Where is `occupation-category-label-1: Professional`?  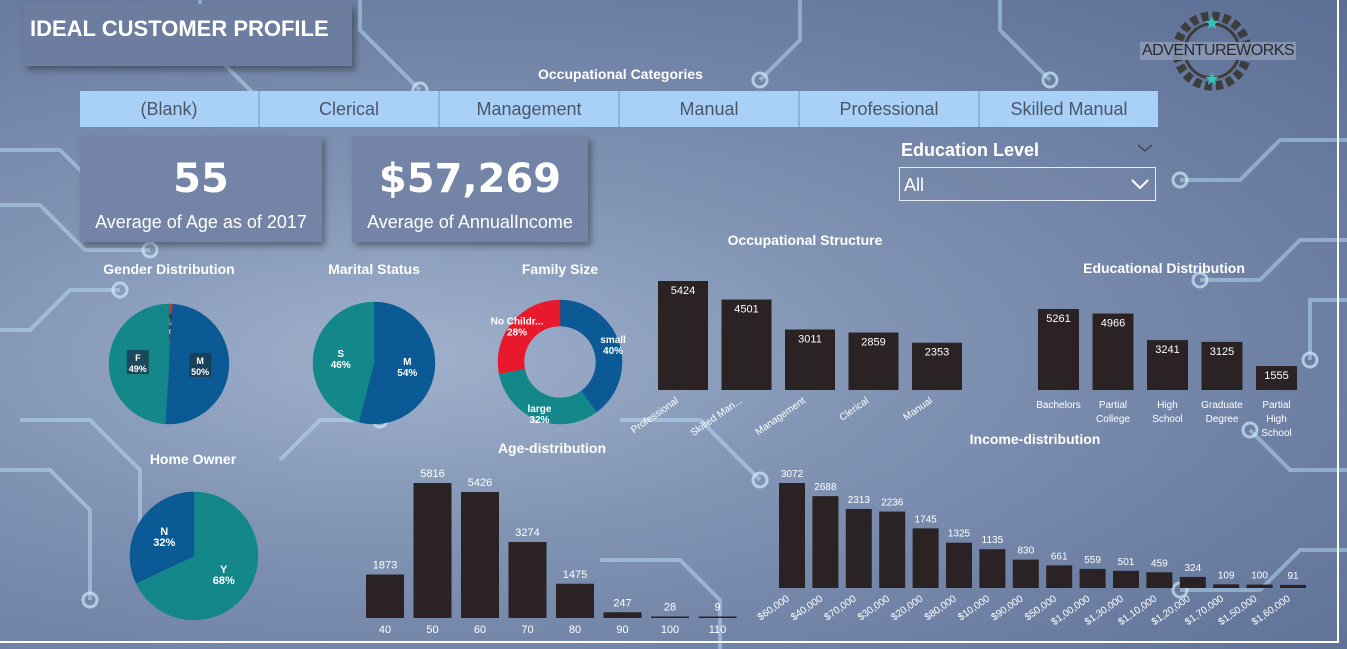
occupation-category-label-1: Professional is located at coordinates (654, 415).